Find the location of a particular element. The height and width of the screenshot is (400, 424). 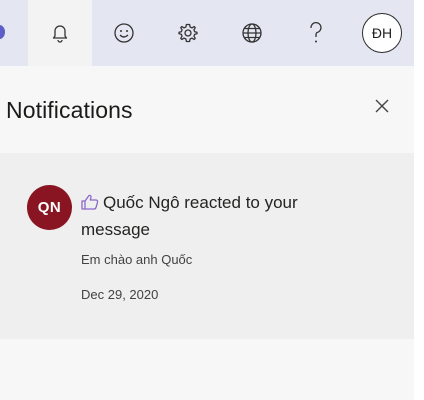

thumbs-up-icon is located at coordinates (90, 204).